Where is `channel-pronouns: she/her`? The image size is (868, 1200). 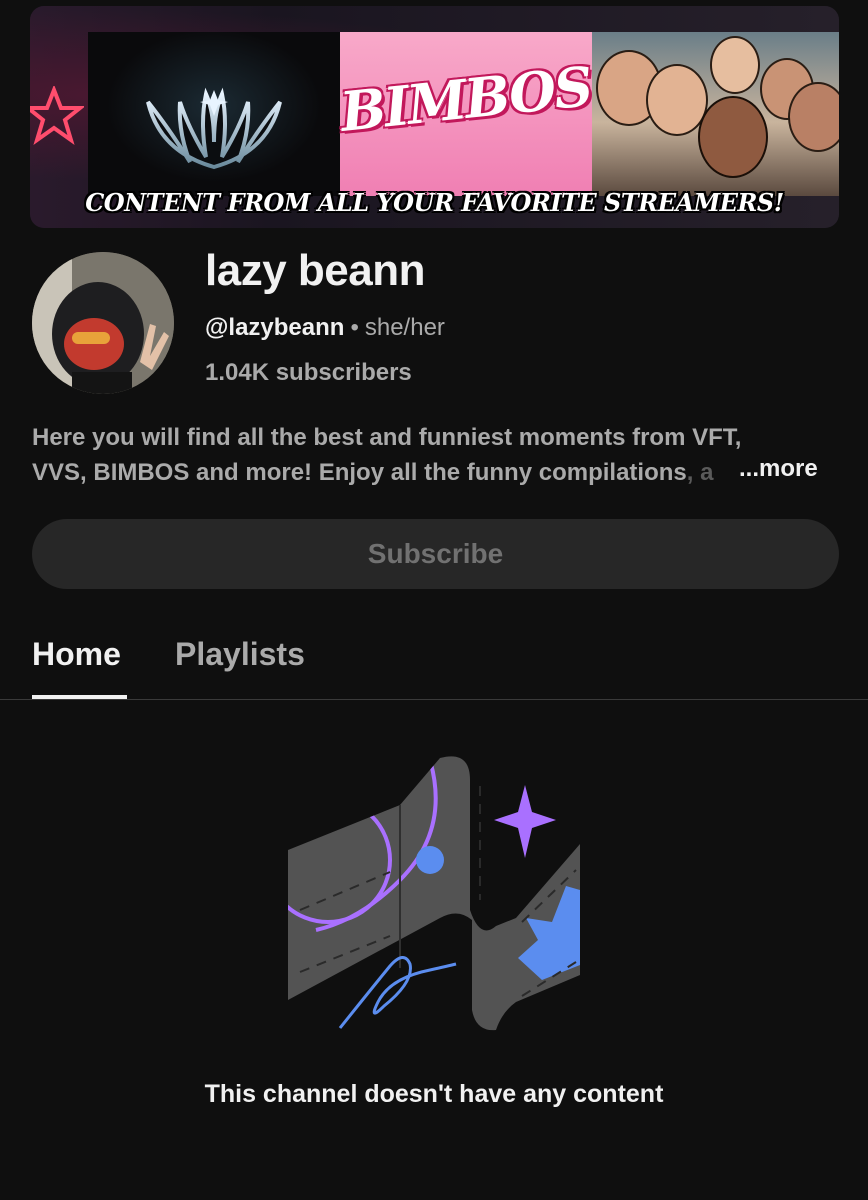
channel-pronouns: she/her is located at coordinates (404, 327).